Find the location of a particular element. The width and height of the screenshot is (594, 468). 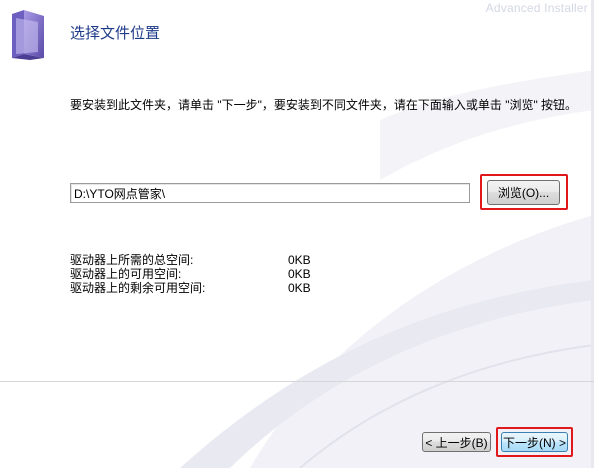

space-label: 驱动器上所需的总空间: is located at coordinates (132, 260).